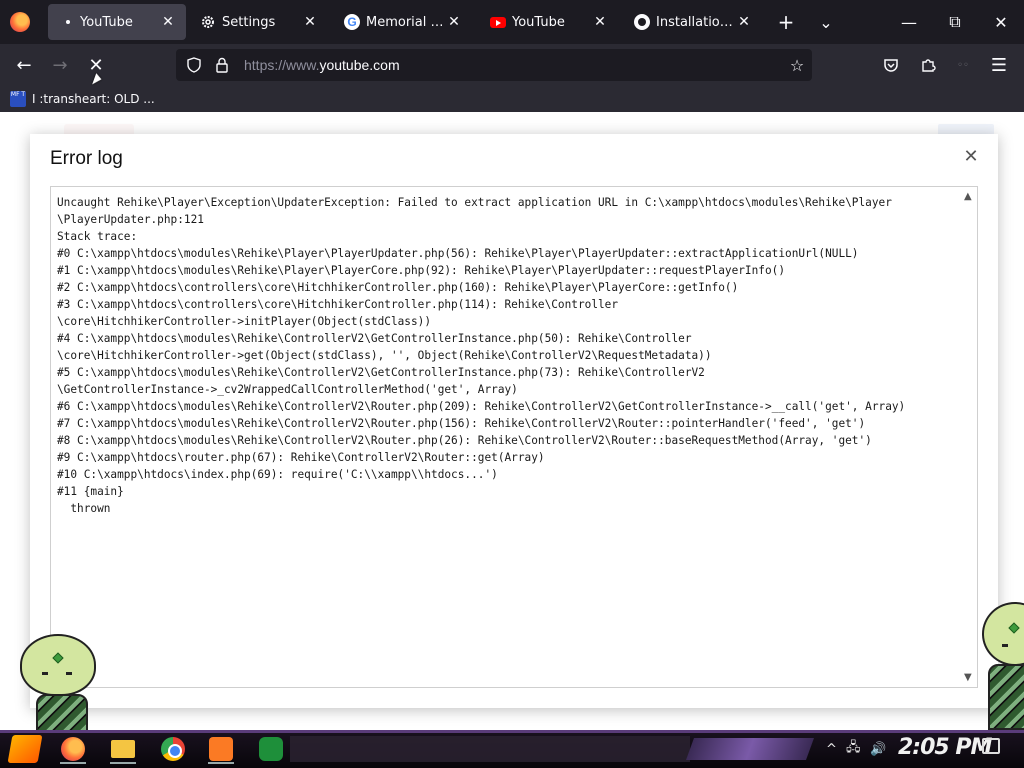 This screenshot has height=768, width=1024. I want to click on chrome-icon, so click(173, 749).